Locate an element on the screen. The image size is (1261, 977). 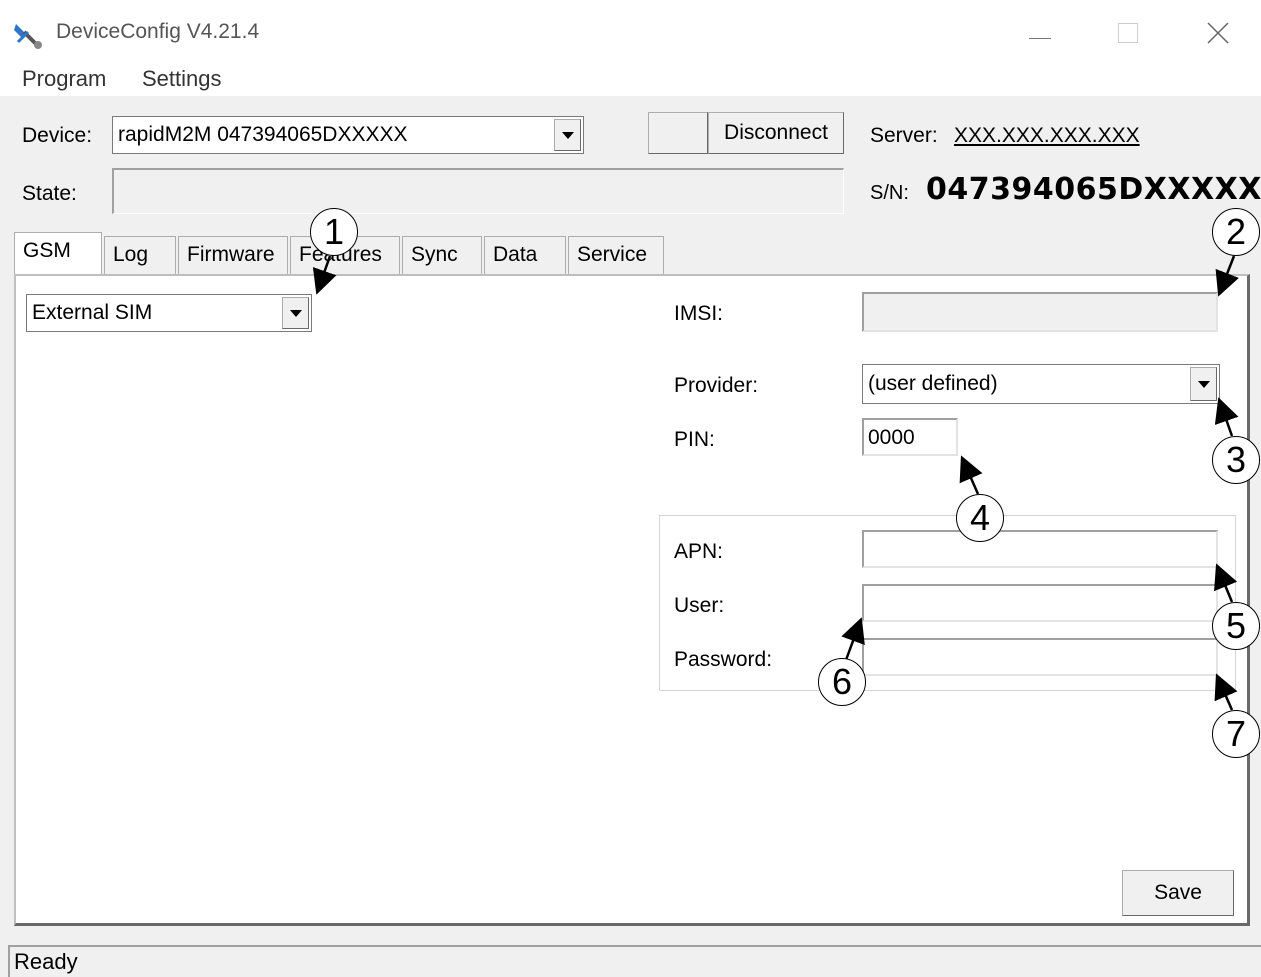
callout-2: 2 is located at coordinates (1236, 232).